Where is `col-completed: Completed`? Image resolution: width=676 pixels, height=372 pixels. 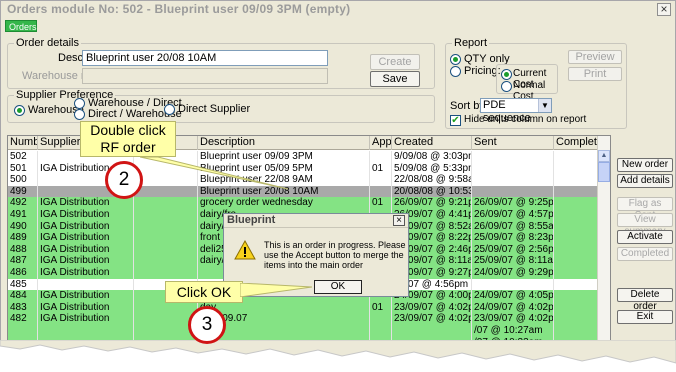
col-completed: Completed is located at coordinates (576, 143).